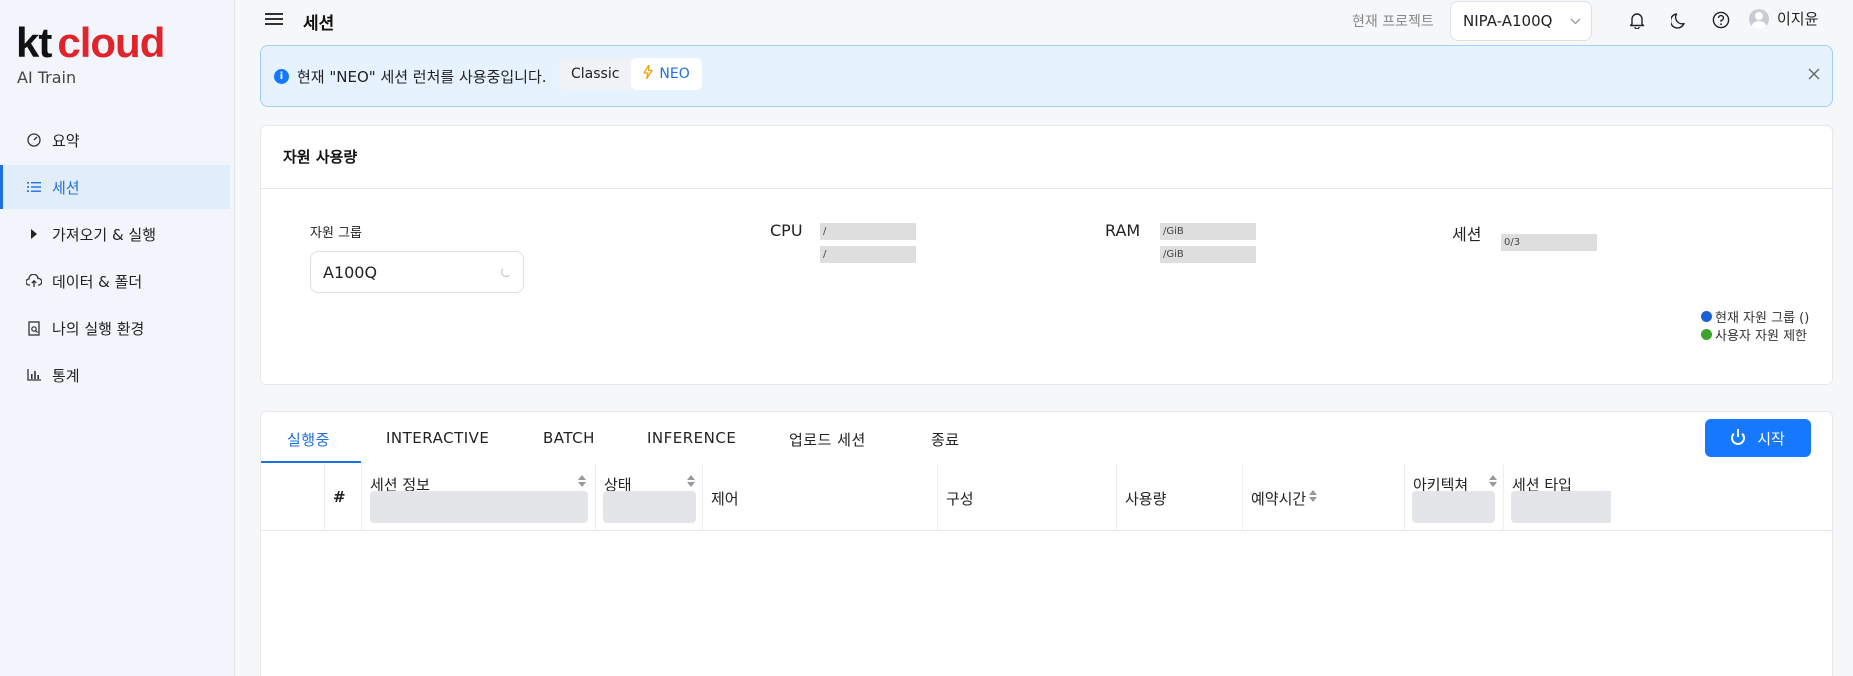  I want to click on close-icon, so click(1814, 74).